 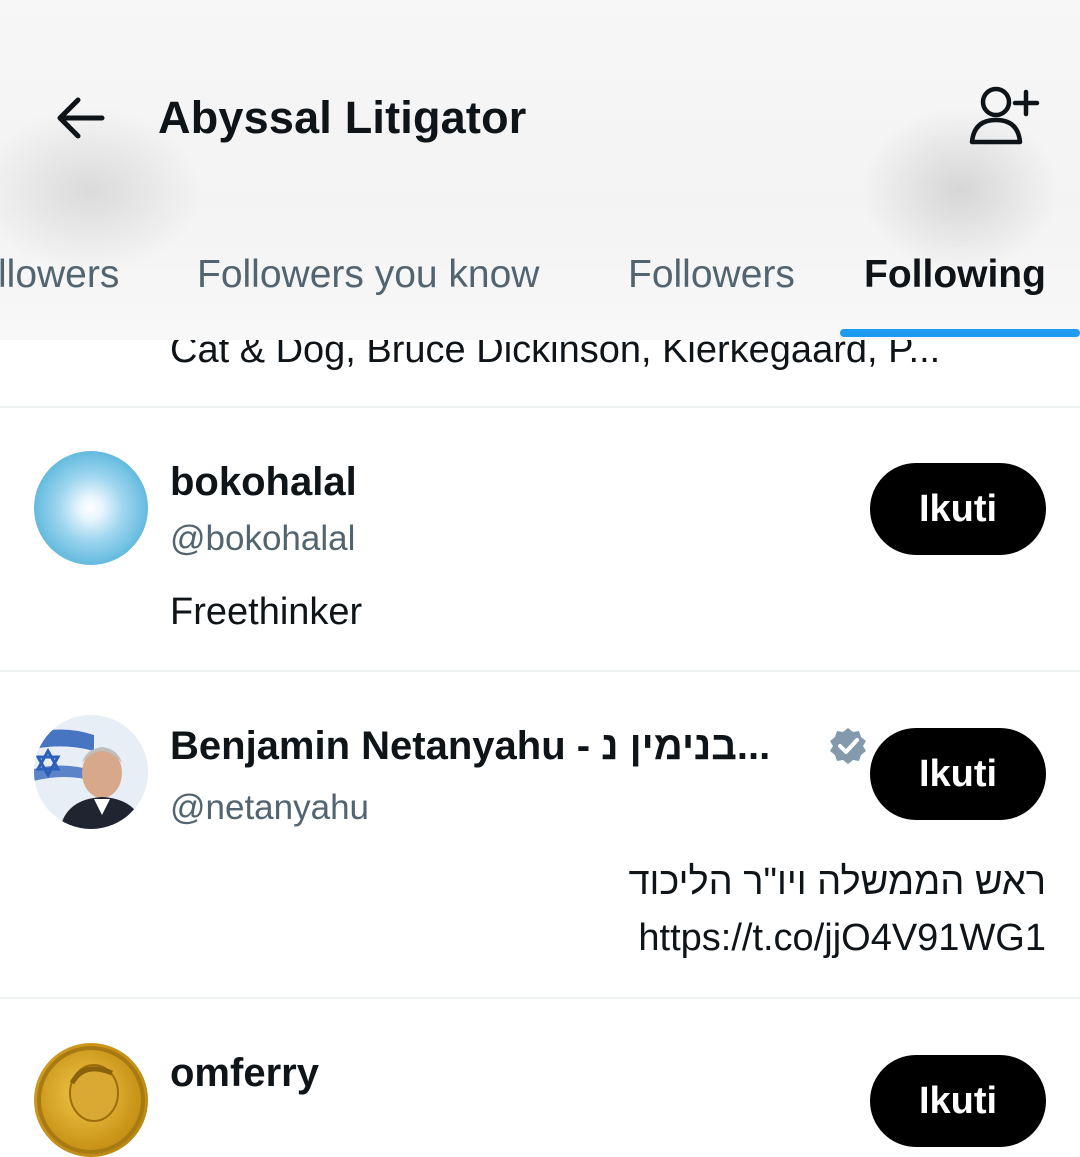 What do you see at coordinates (955, 275) in the screenshot?
I see `tab-following: Following` at bounding box center [955, 275].